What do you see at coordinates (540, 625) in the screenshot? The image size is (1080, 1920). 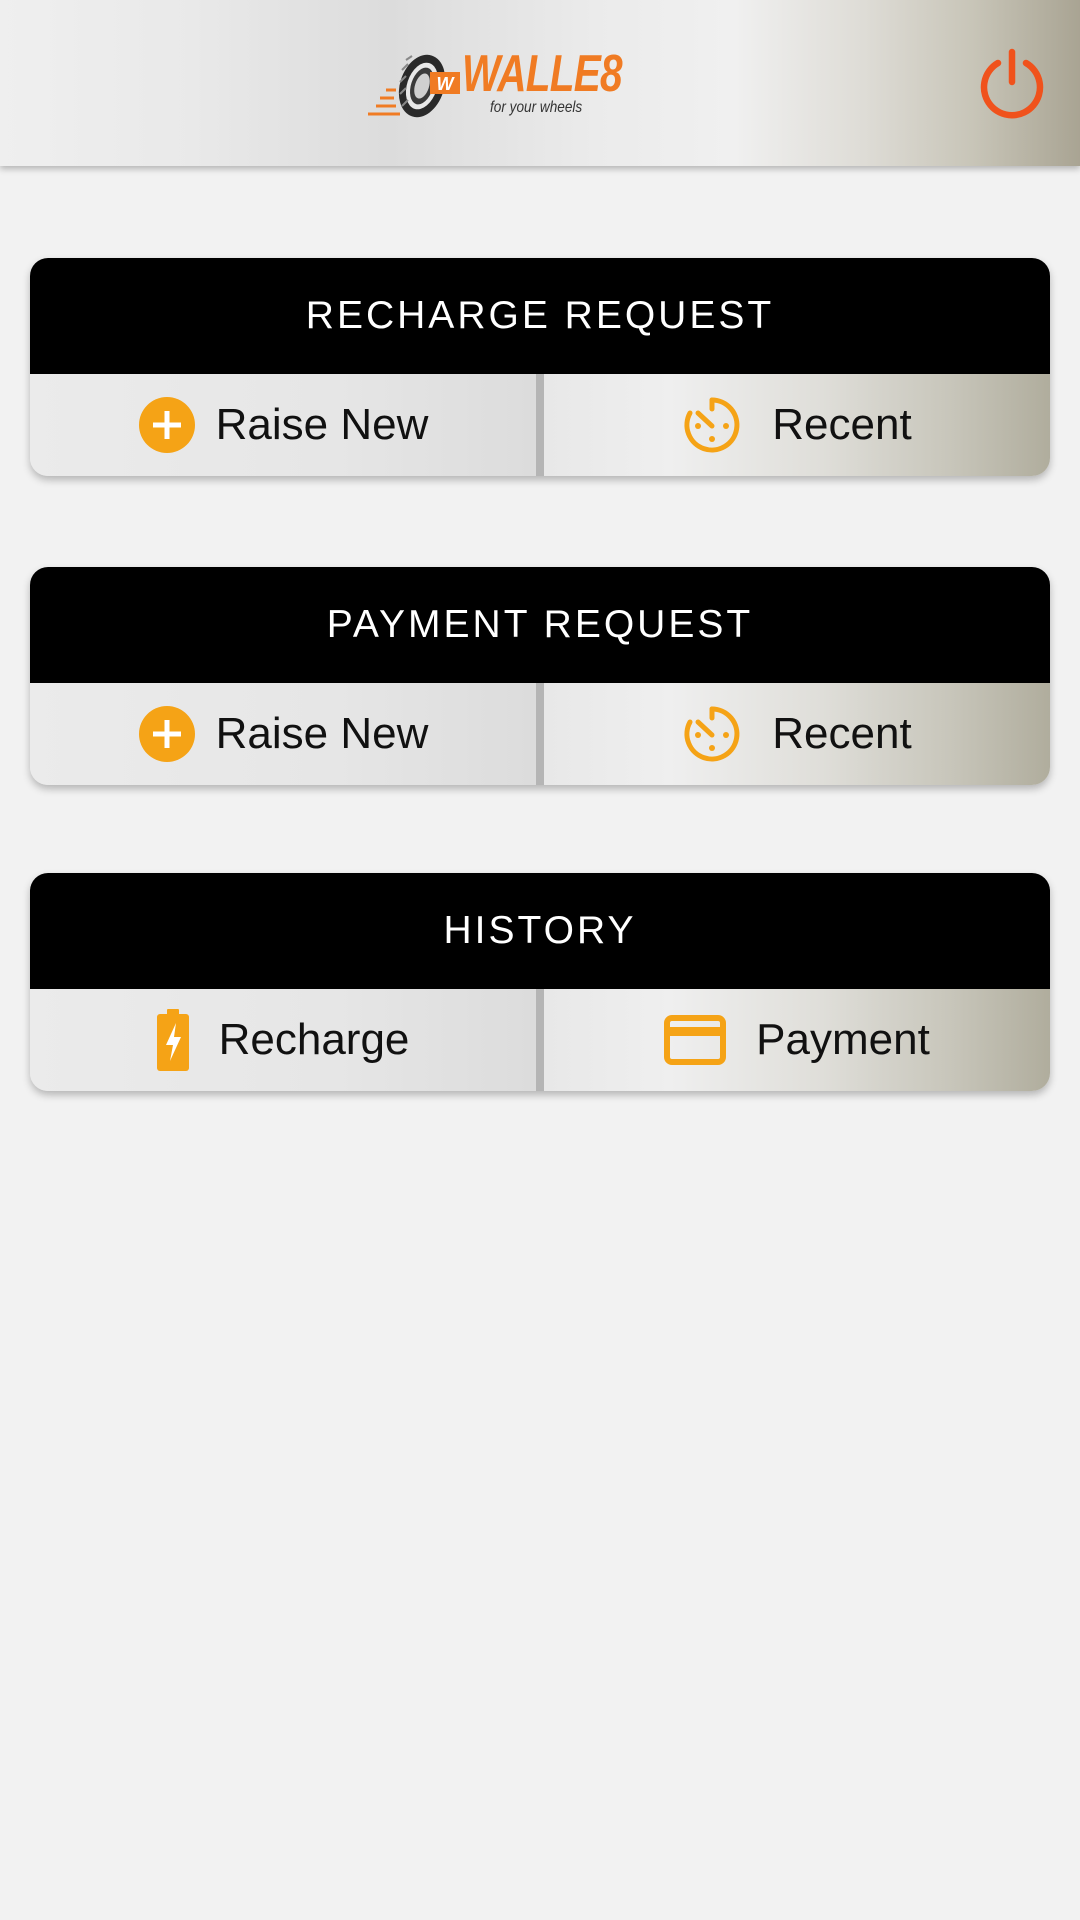 I see `card-title: PAYMENT REQUEST` at bounding box center [540, 625].